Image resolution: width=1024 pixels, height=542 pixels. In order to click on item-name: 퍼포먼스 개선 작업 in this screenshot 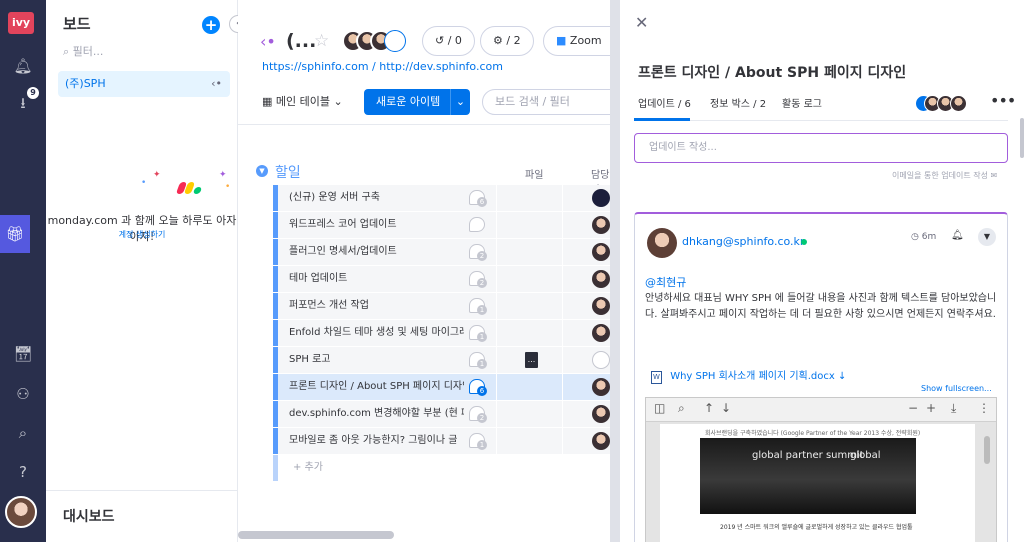, I will do `click(376, 306)`.